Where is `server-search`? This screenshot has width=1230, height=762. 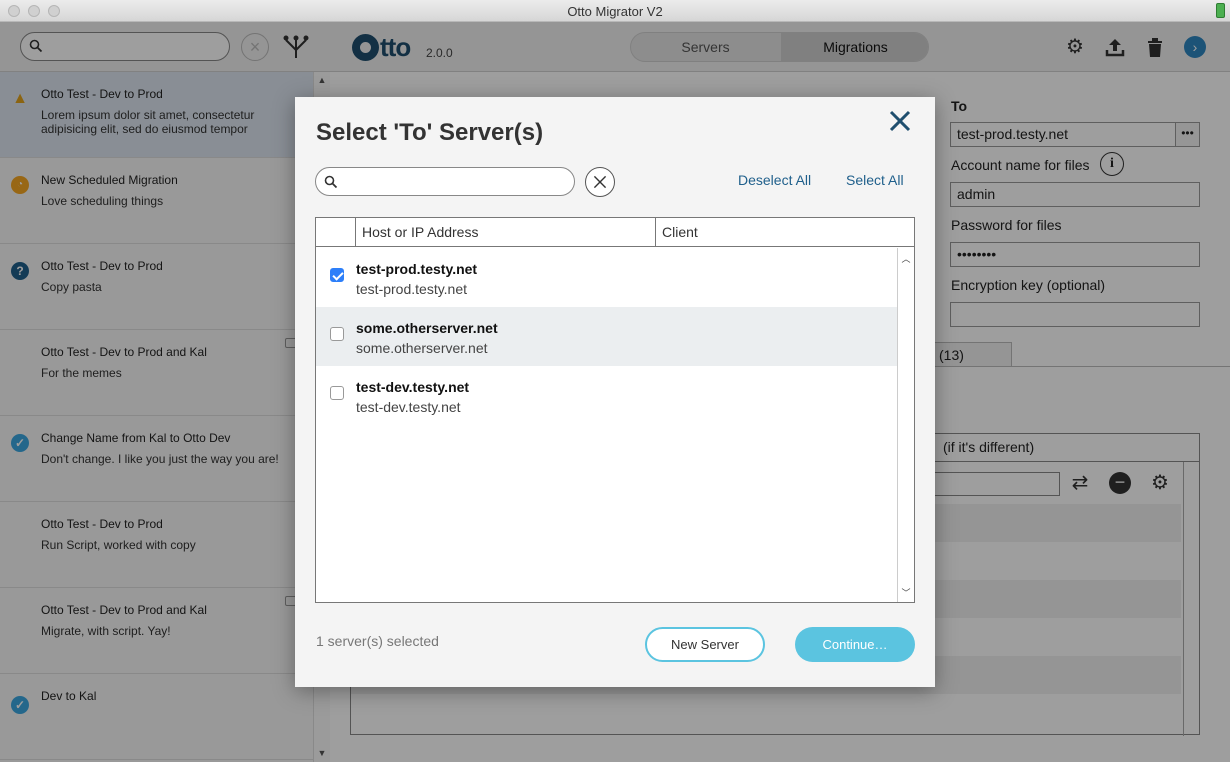 server-search is located at coordinates (445, 181).